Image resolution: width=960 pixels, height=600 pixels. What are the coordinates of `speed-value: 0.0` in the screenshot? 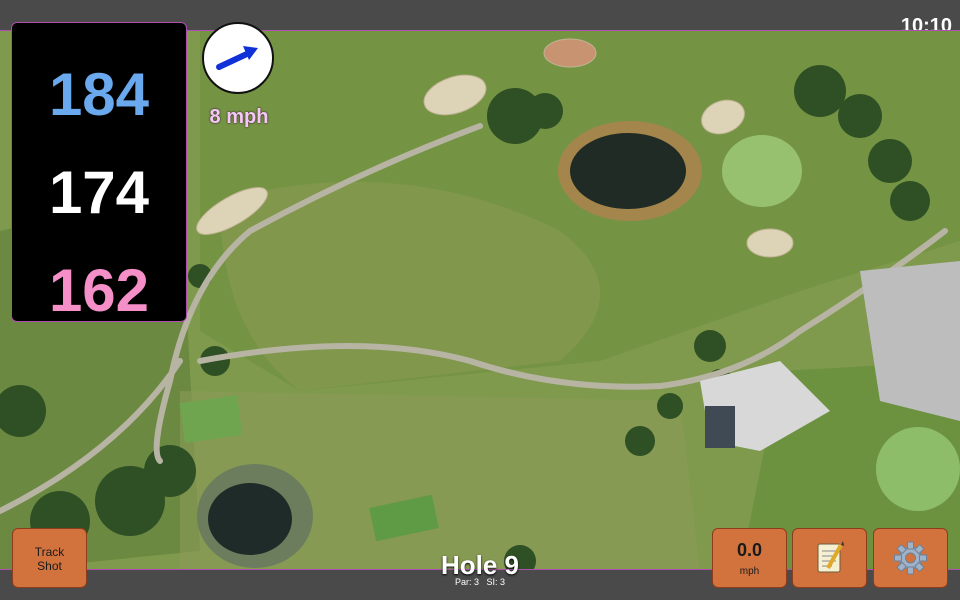 It's located at (749, 550).